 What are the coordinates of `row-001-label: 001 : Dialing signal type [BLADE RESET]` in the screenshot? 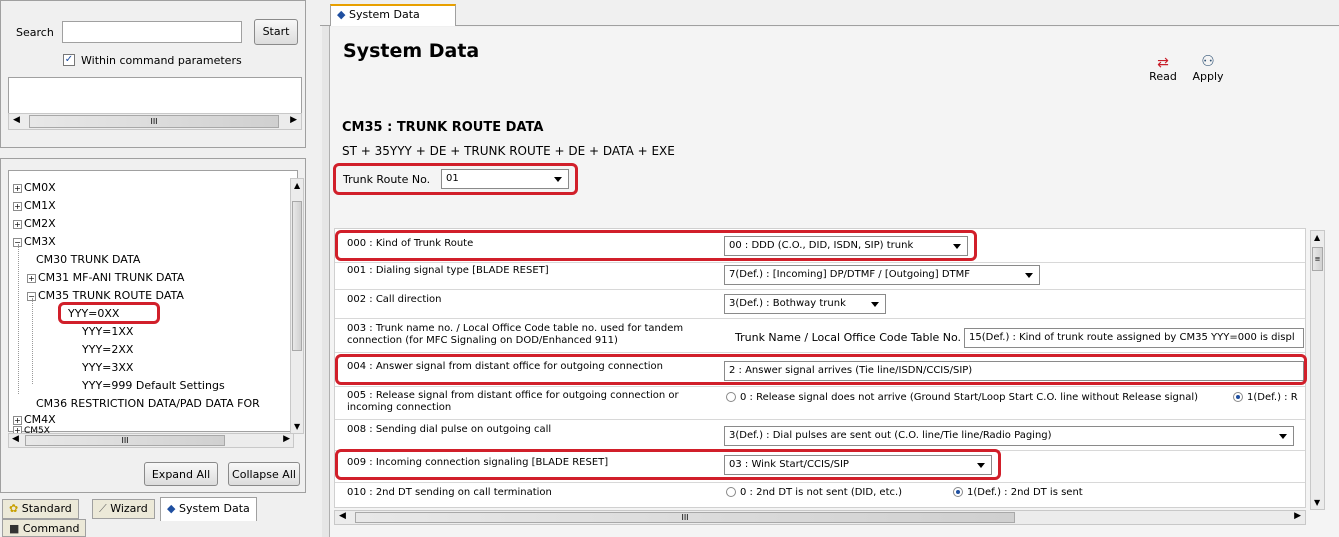 It's located at (448, 270).